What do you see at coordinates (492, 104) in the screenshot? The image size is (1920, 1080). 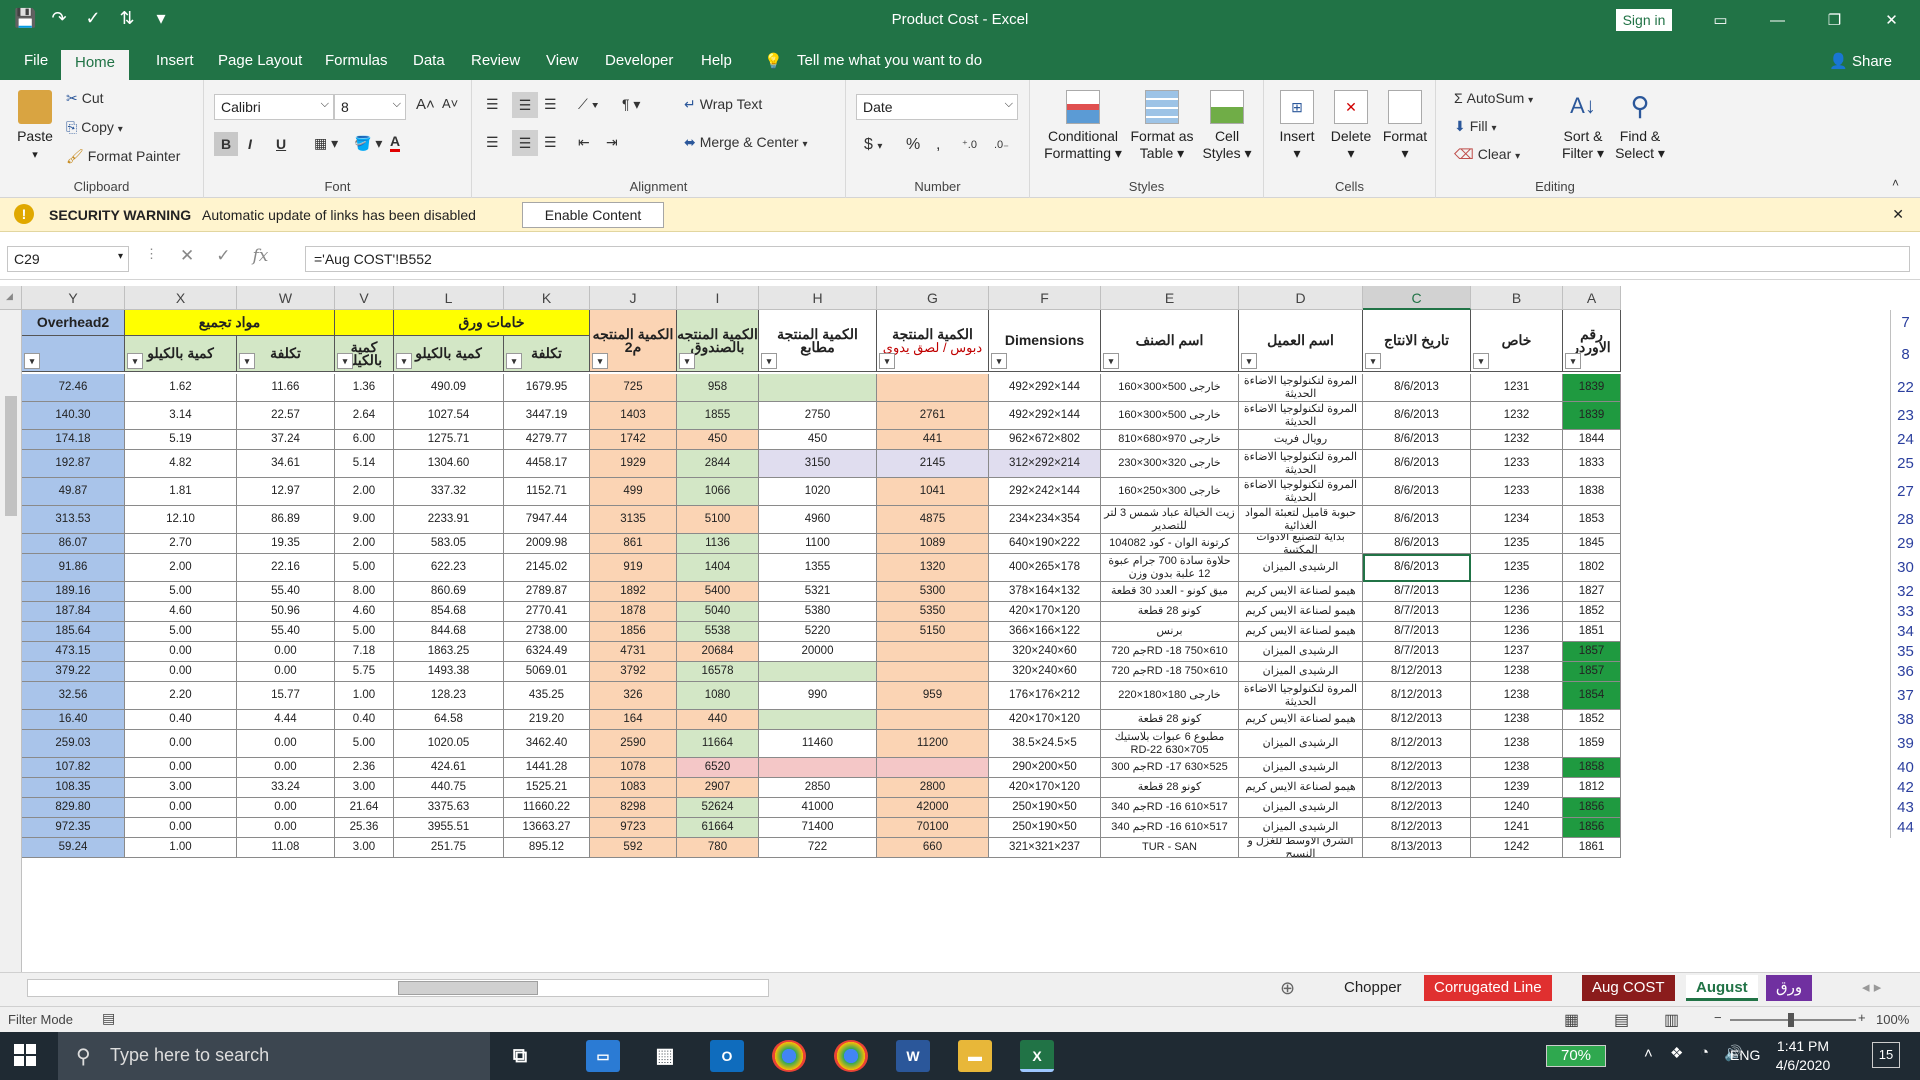 I see `align-top-icon: ☰` at bounding box center [492, 104].